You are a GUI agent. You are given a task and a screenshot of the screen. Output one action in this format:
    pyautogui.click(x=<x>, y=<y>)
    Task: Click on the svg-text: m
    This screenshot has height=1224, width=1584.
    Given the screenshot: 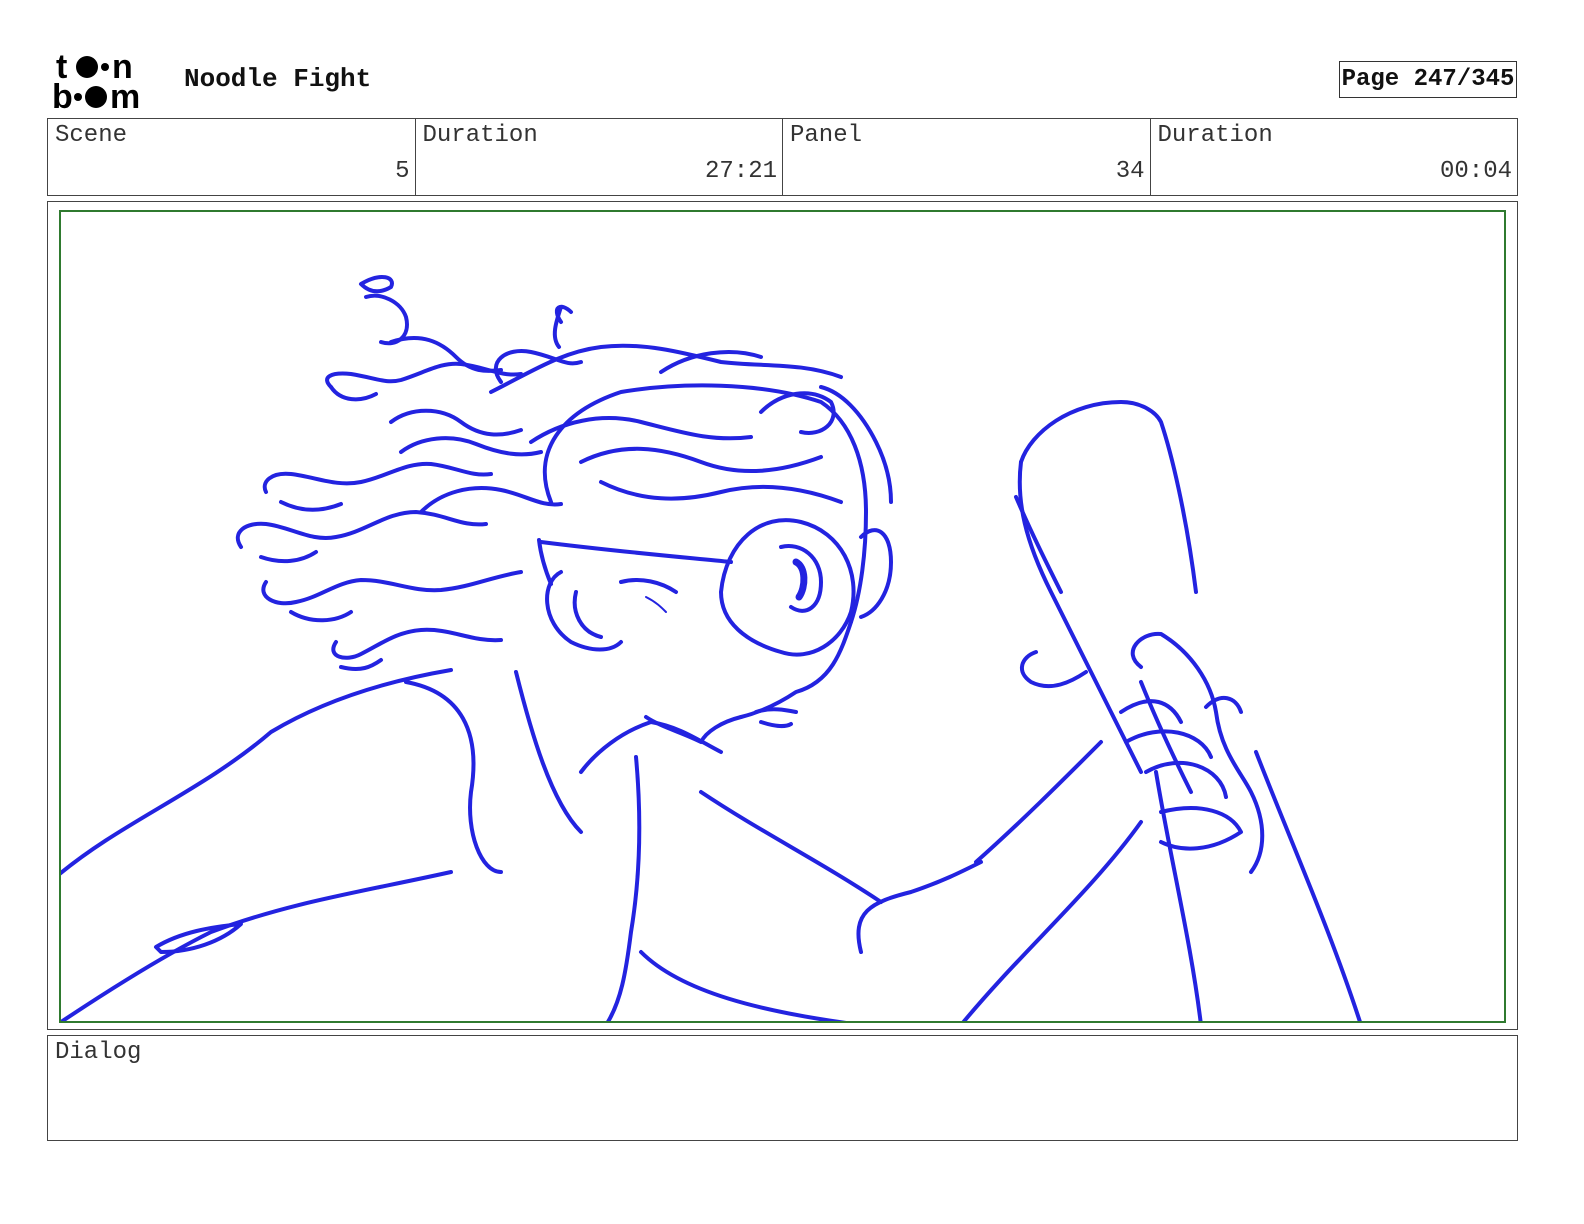 What is the action you would take?
    pyautogui.click(x=125, y=95)
    